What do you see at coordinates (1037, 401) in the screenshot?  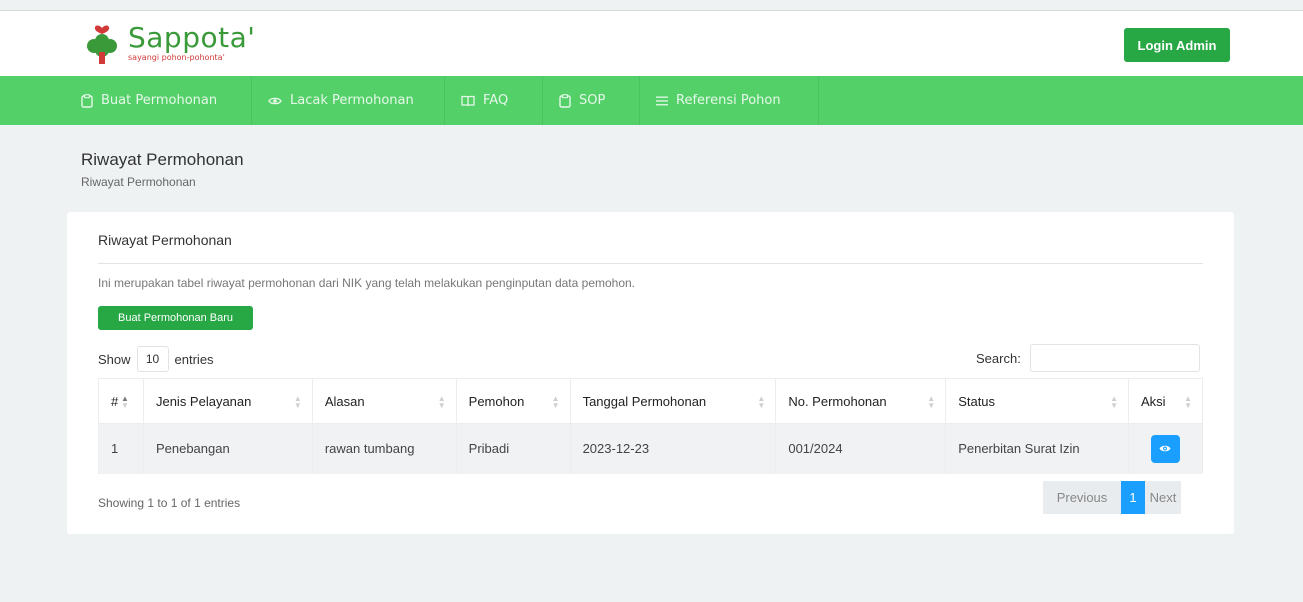 I see `column-header-status: Status ▲ ▼` at bounding box center [1037, 401].